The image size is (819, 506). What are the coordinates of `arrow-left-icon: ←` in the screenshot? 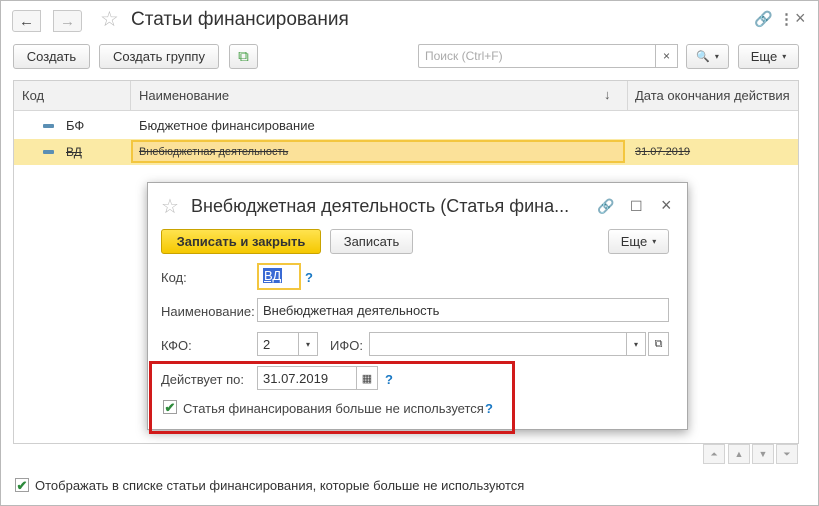 It's located at (26, 21).